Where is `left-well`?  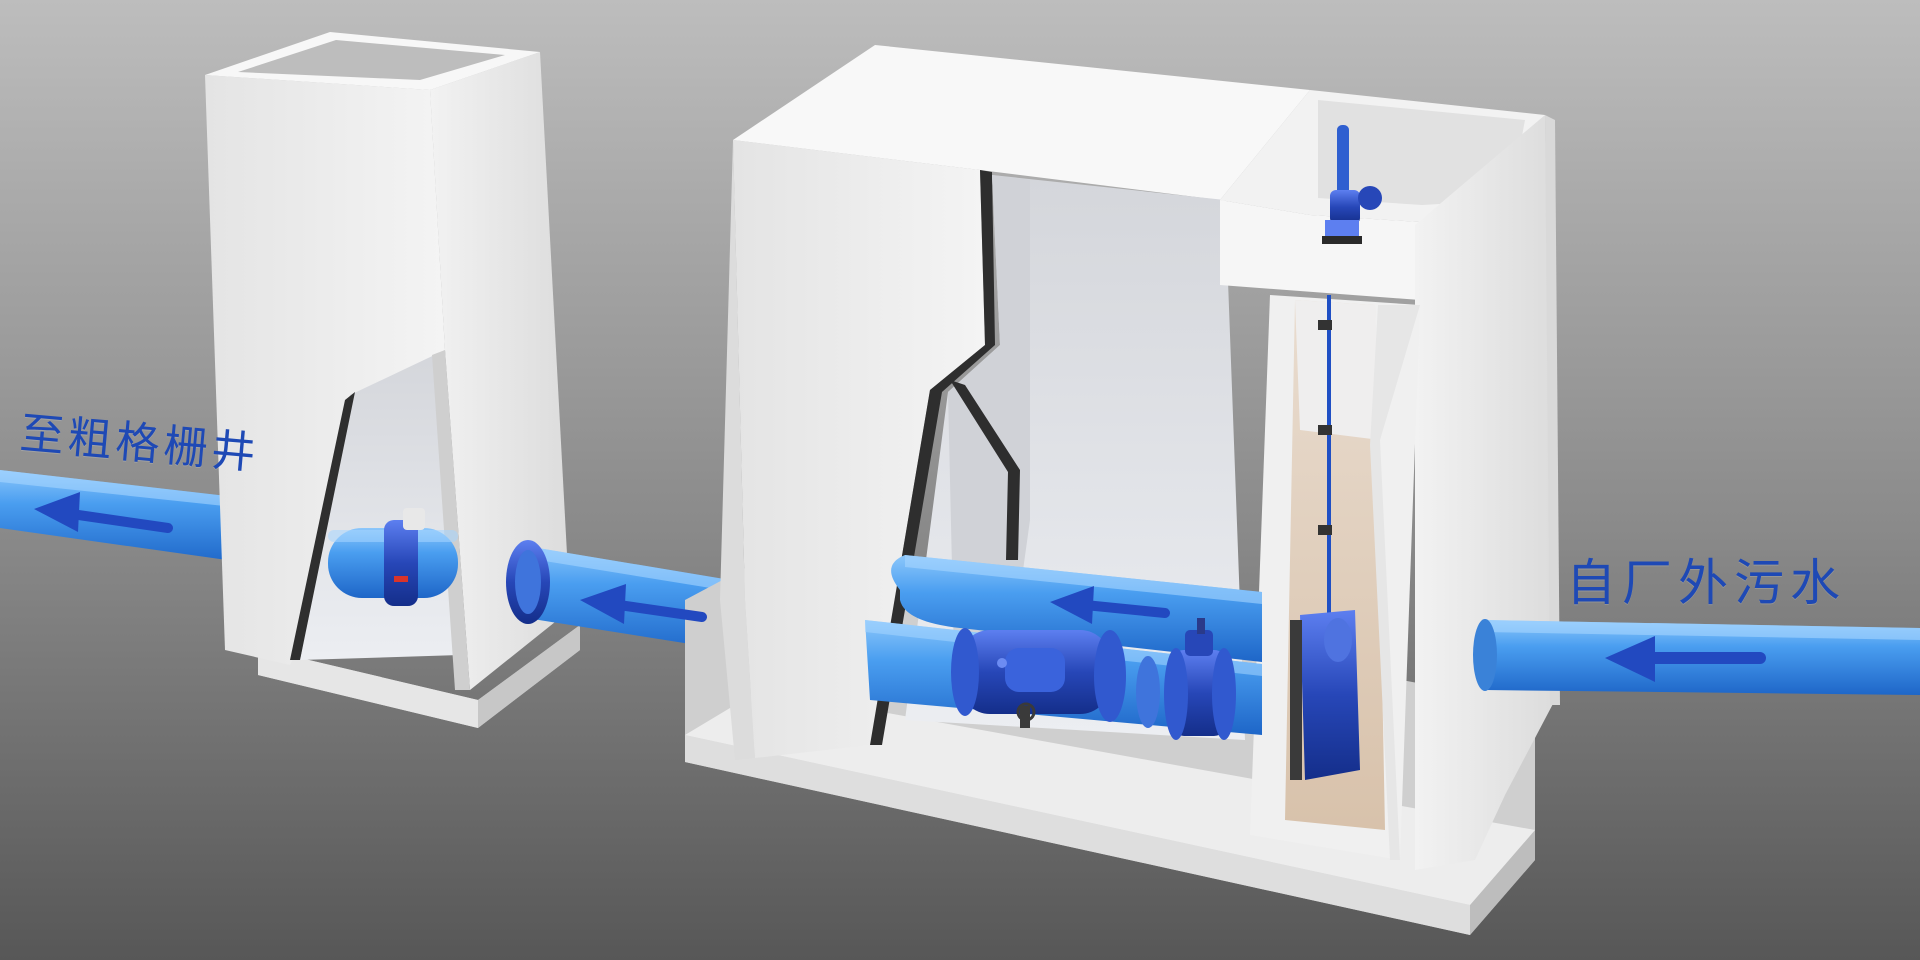
left-well is located at coordinates (392, 380).